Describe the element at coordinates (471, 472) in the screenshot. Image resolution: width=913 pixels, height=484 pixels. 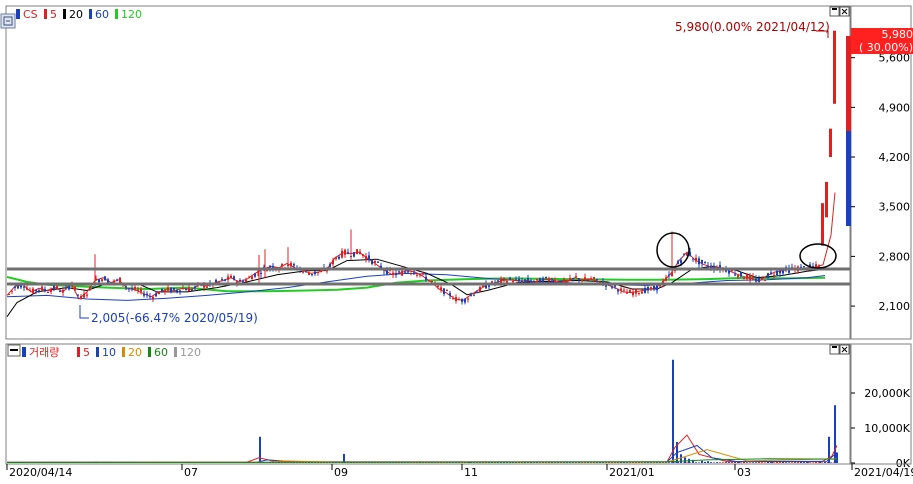
I see `date-axis-label: 11` at that location.